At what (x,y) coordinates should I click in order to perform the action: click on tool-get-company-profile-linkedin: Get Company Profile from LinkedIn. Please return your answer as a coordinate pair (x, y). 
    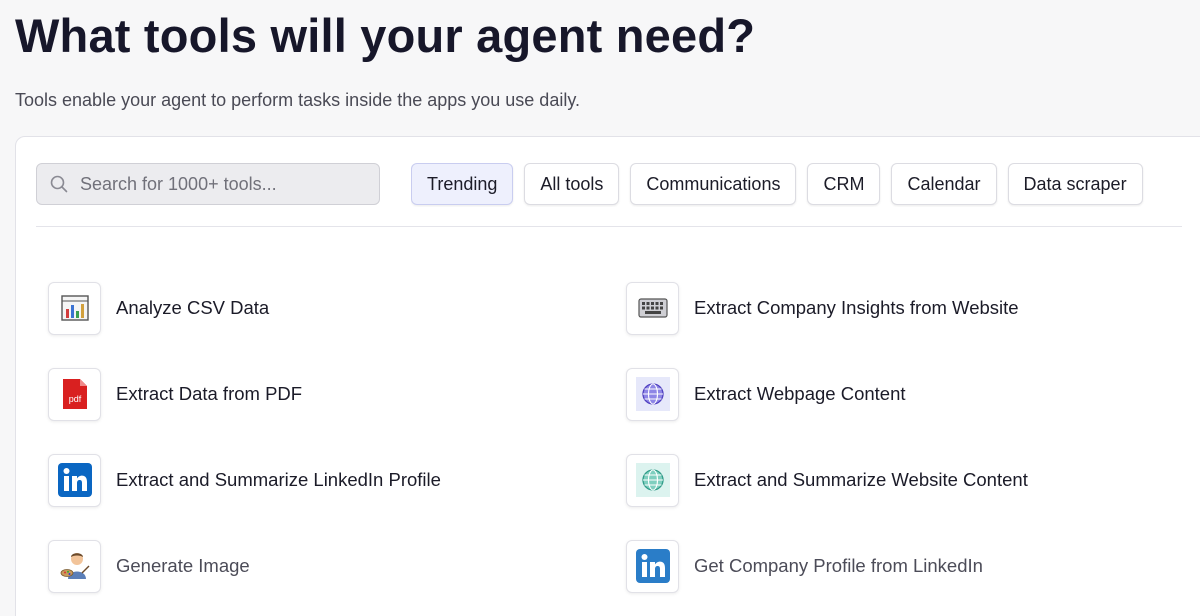
    Looking at the image, I should click on (804, 566).